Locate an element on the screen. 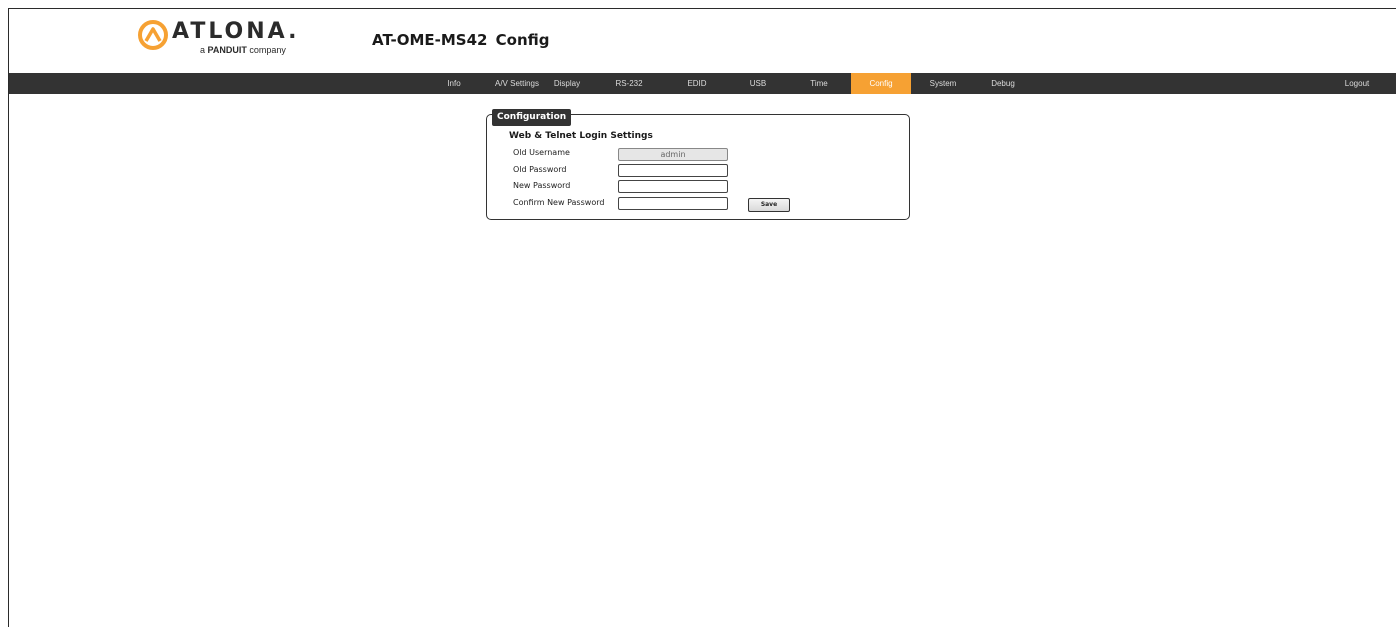 The height and width of the screenshot is (627, 1396). nav-item-config: Config is located at coordinates (881, 83).